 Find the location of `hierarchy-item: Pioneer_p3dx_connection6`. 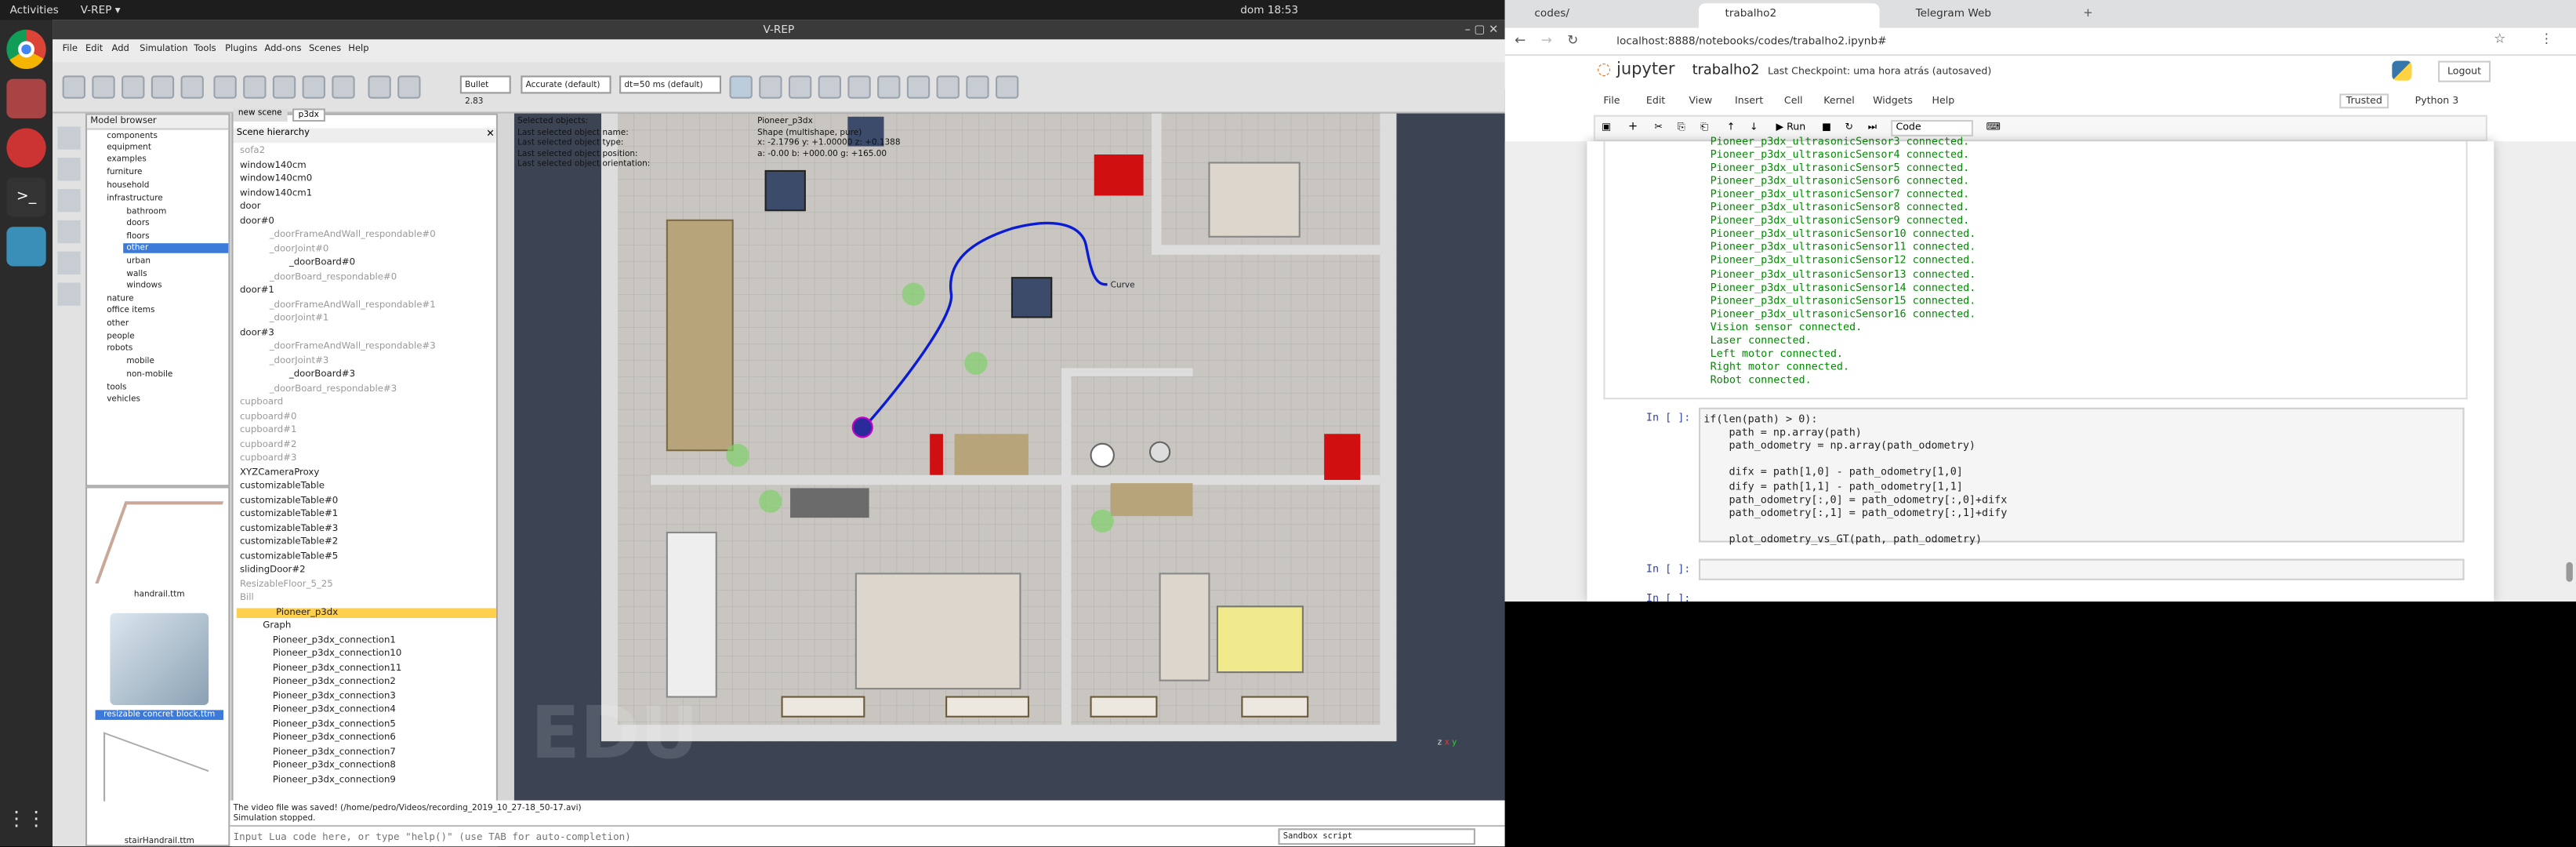

hierarchy-item: Pioneer_p3dx_connection6 is located at coordinates (334, 738).